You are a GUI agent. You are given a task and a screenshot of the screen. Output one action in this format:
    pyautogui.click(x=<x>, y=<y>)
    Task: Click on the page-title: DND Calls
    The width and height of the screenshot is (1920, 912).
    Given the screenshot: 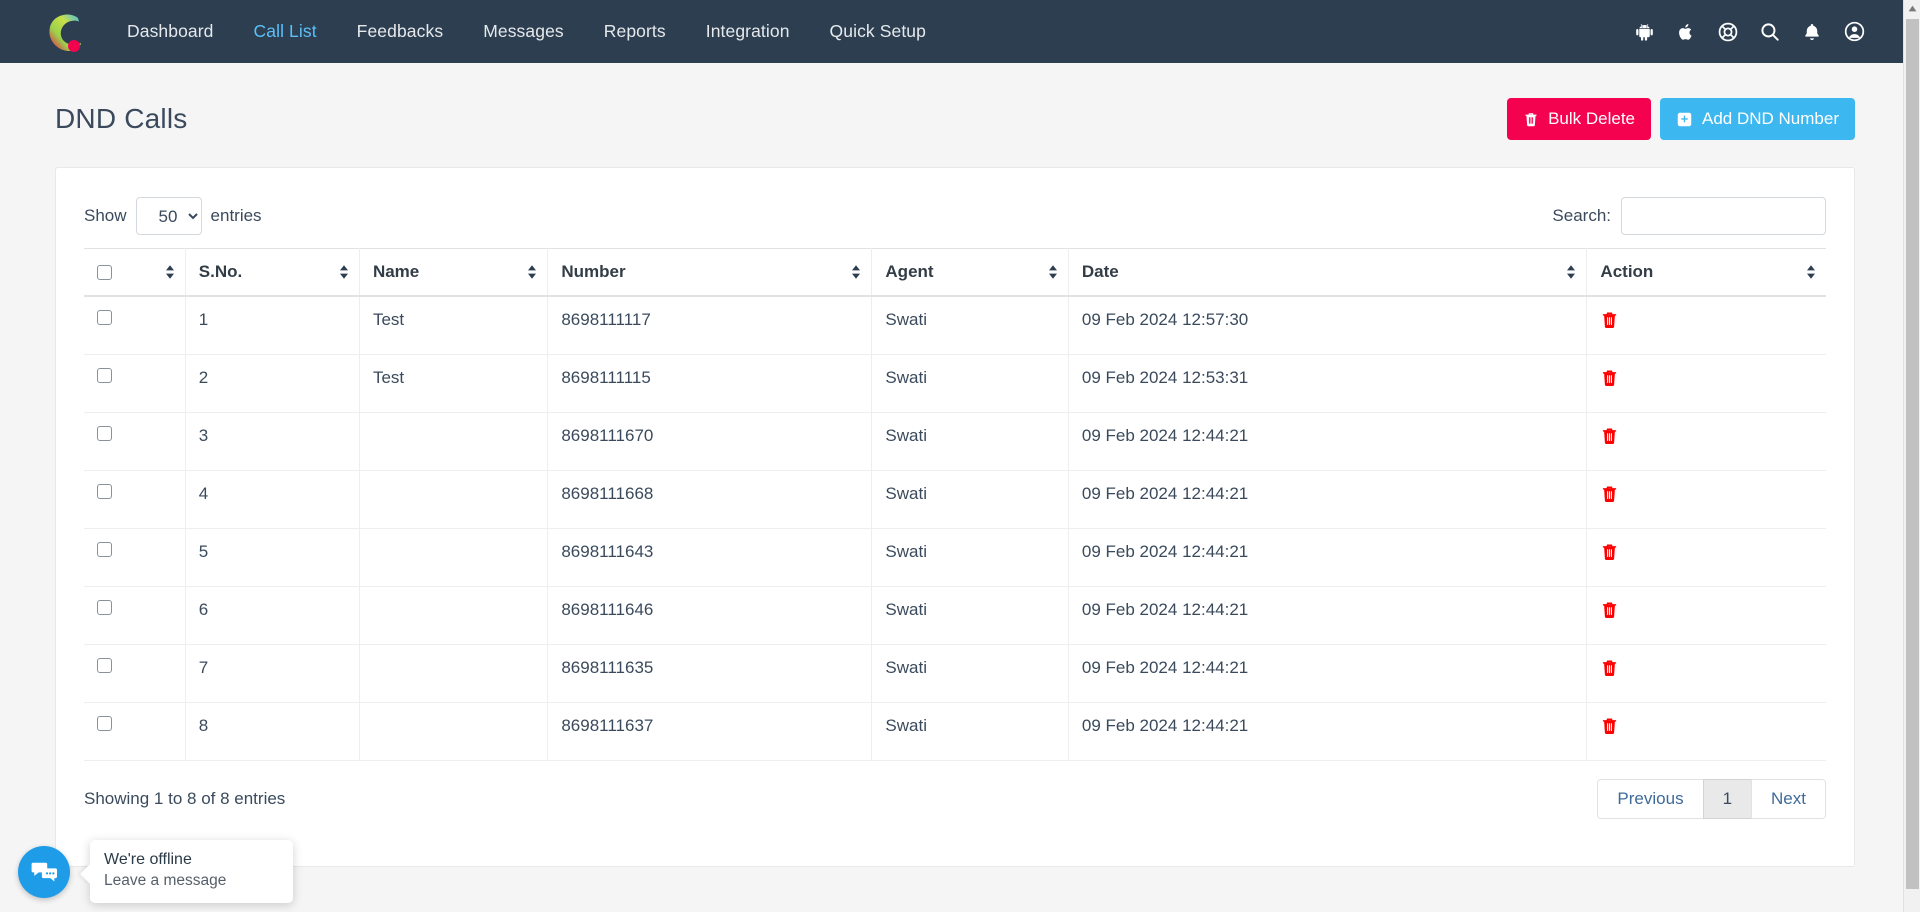 What is the action you would take?
    pyautogui.click(x=121, y=118)
    